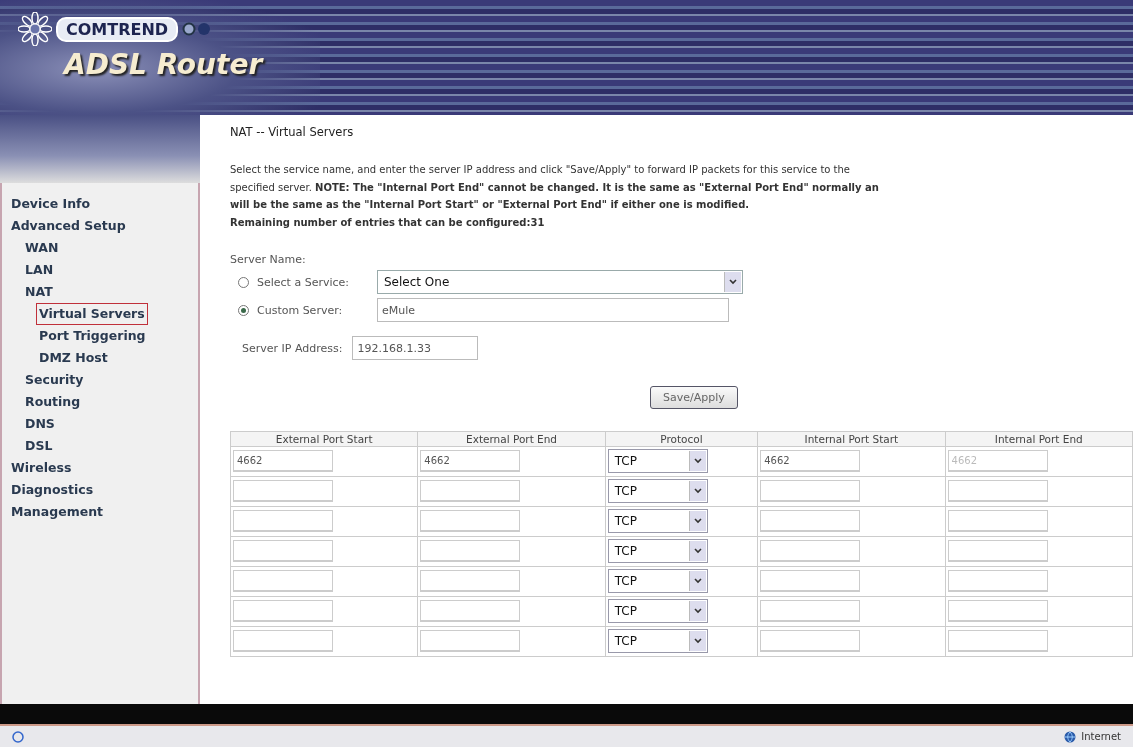  Describe the element at coordinates (1039, 439) in the screenshot. I see `column-header: Internal Port End` at that location.